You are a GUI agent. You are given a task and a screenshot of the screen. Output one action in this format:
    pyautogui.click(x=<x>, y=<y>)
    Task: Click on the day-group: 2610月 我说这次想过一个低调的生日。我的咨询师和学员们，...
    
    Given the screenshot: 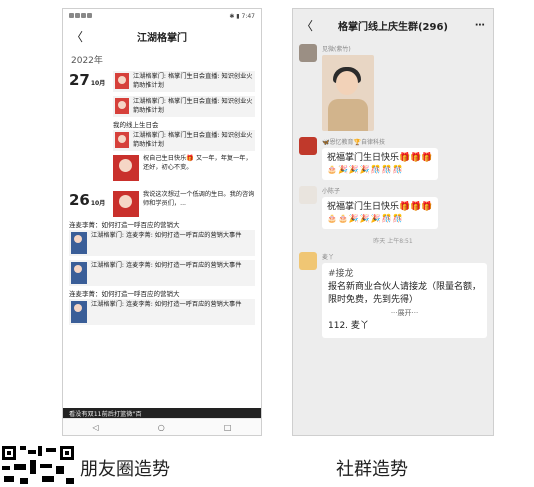 What is the action you would take?
    pyautogui.click(x=162, y=203)
    